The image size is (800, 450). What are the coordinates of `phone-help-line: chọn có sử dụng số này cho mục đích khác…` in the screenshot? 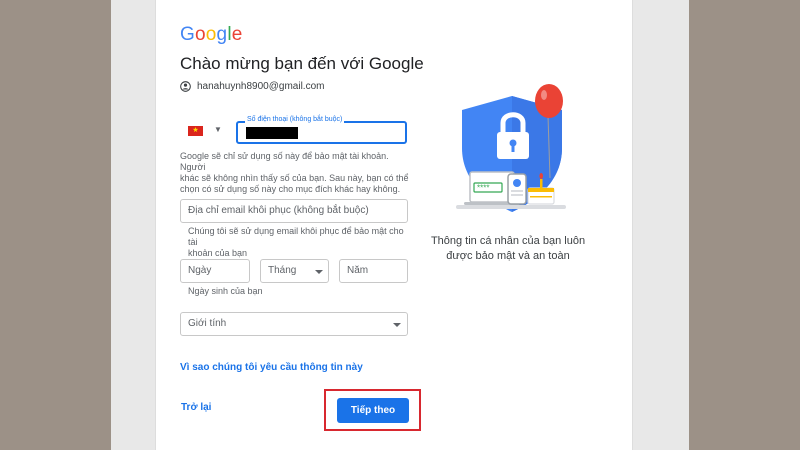 It's located at (290, 189).